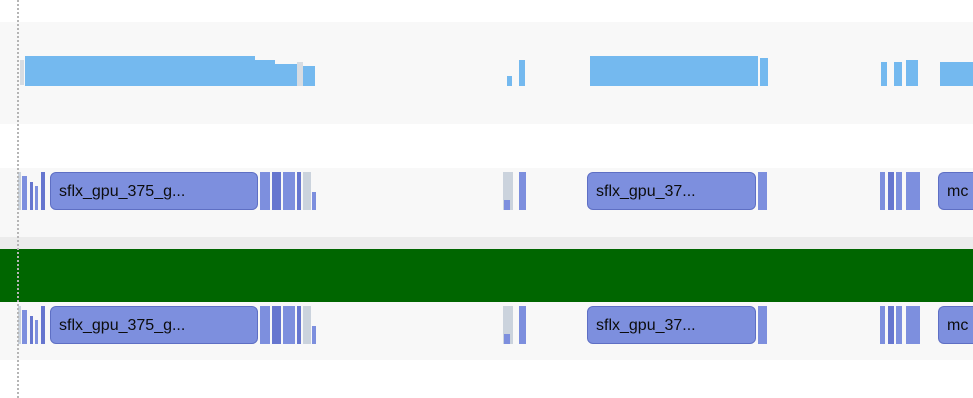 The image size is (973, 398). What do you see at coordinates (486, 331) in the screenshot?
I see `gpu-slices-track-2: sflx_gpu_375_g... sflx_gpu_37... mc` at bounding box center [486, 331].